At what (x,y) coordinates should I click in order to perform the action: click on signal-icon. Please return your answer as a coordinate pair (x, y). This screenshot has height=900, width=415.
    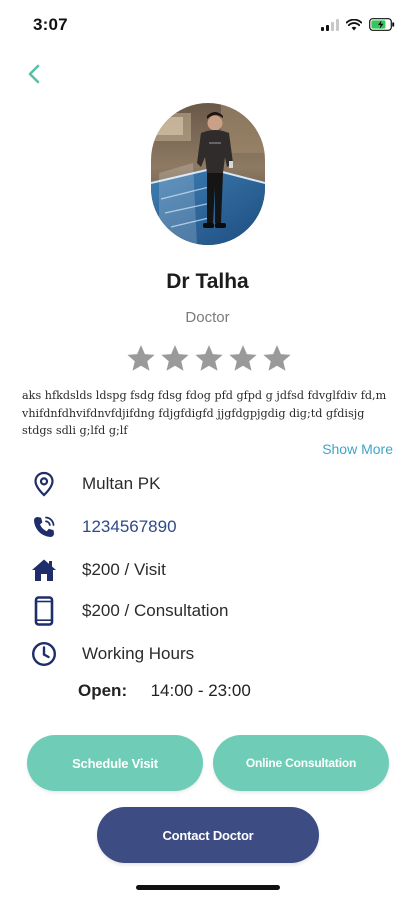
    Looking at the image, I should click on (330, 24).